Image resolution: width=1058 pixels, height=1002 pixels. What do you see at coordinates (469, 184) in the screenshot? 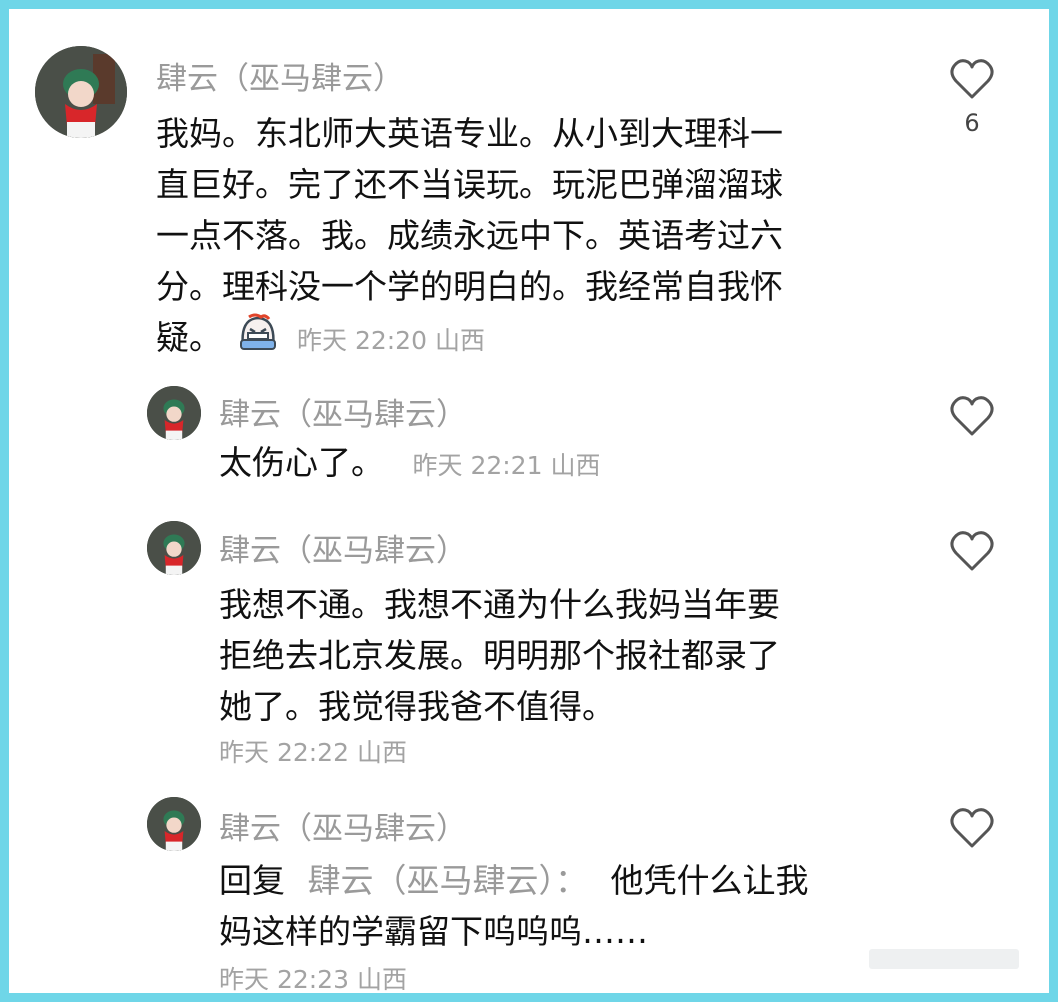
I see `text-line: 直巨好。完了还不当误玩。玩泥巴弹溜溜球` at bounding box center [469, 184].